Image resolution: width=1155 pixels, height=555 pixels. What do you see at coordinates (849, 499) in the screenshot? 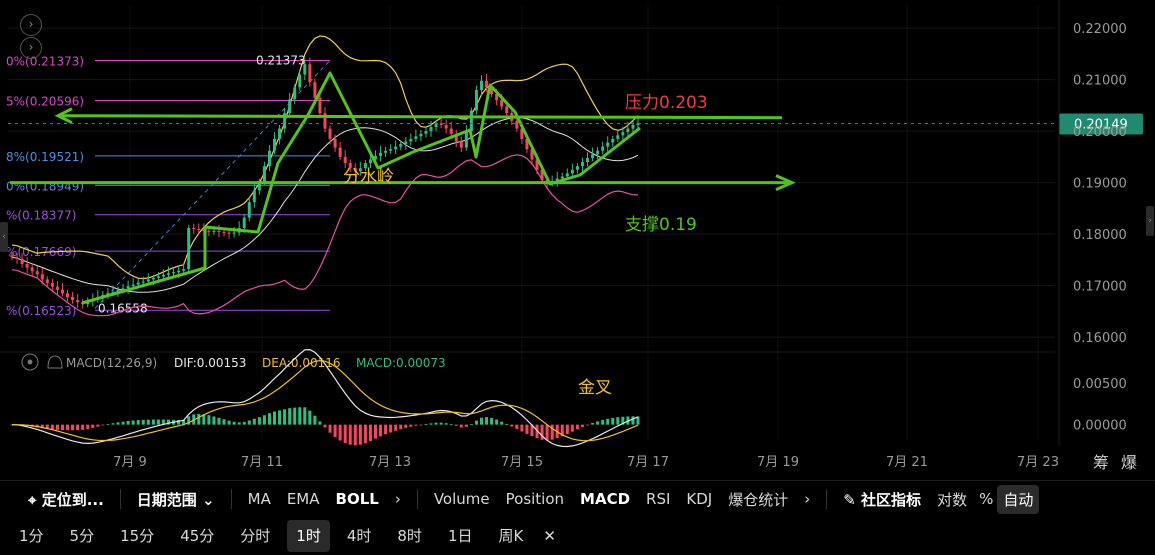
I see `edit-icon: ✎` at bounding box center [849, 499].